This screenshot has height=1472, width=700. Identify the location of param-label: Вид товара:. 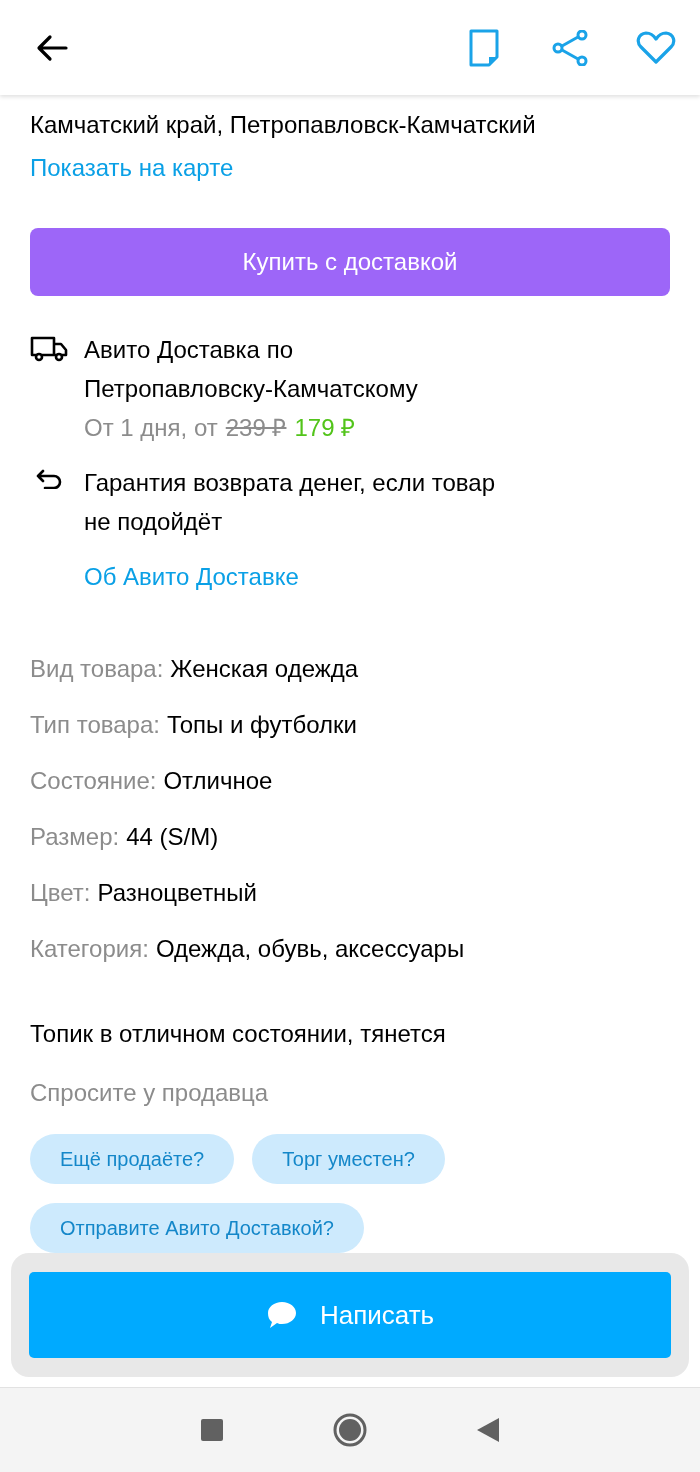
(97, 669).